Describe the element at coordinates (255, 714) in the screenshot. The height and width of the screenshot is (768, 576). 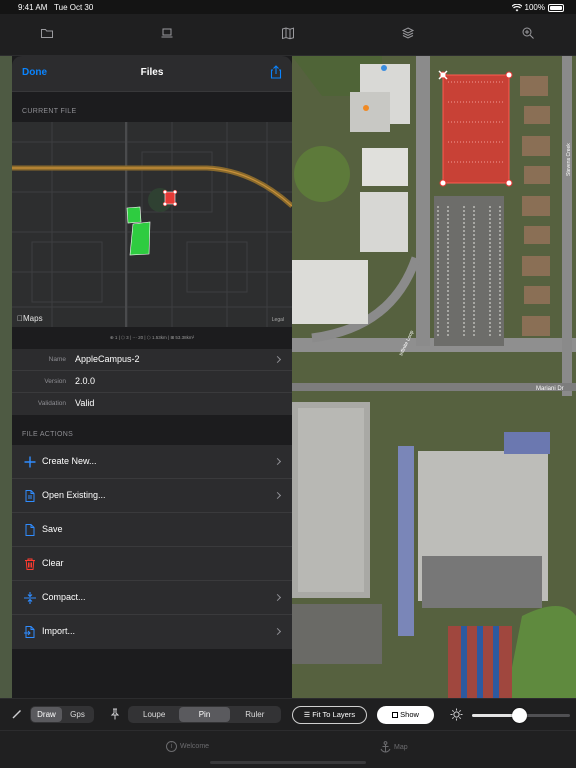
I see `ruler-option: Ruler` at that location.